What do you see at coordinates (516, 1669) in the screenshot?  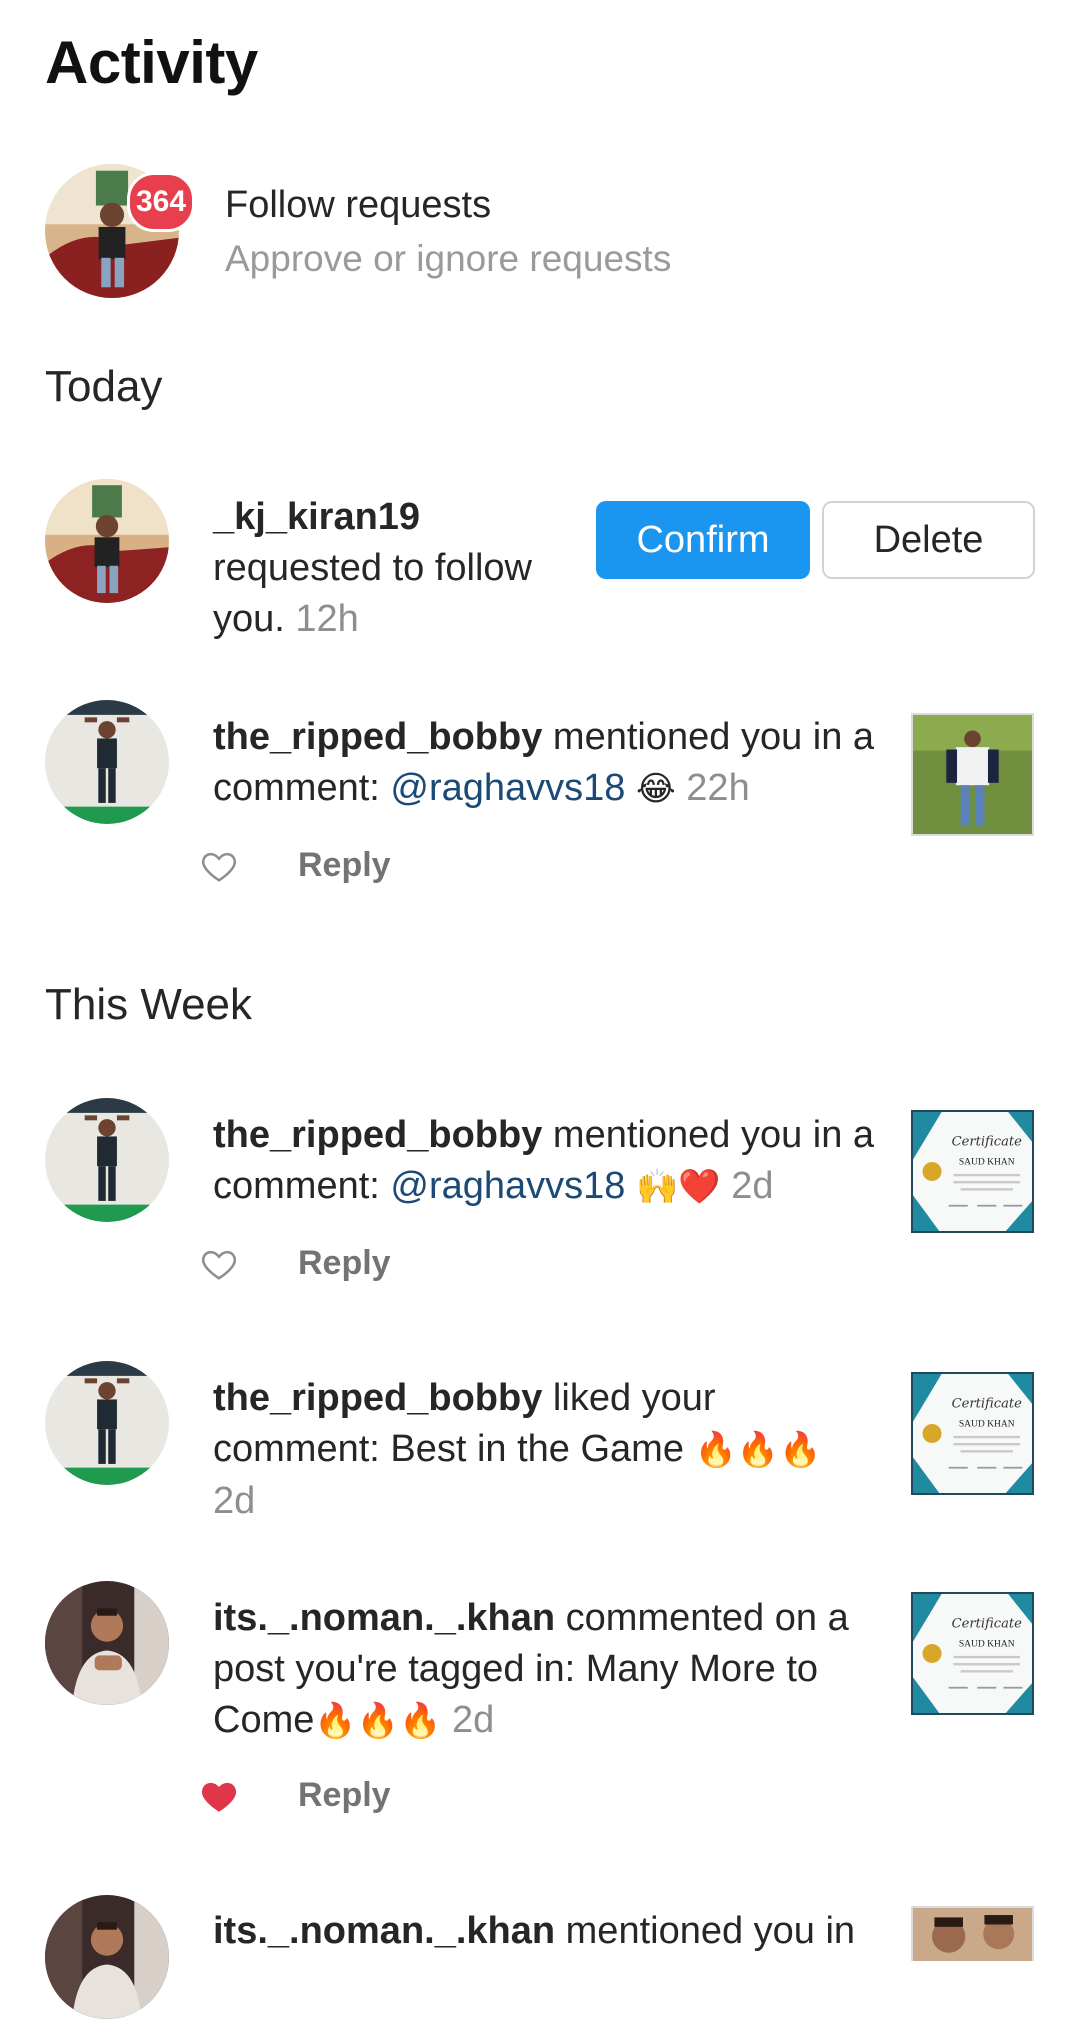 I see `comment-text-line2: post you're tagged in: Many More to` at bounding box center [516, 1669].